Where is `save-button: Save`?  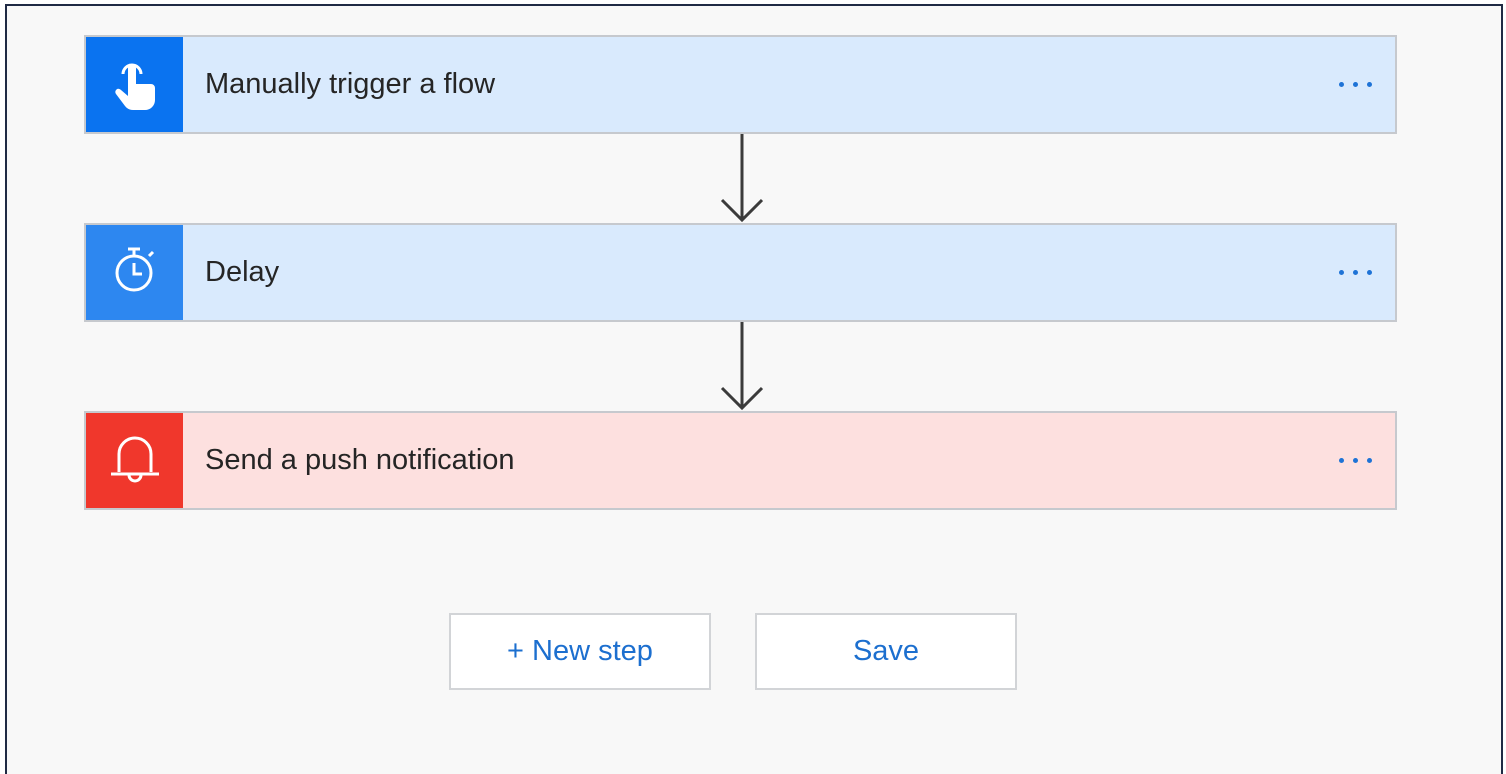 save-button: Save is located at coordinates (886, 651).